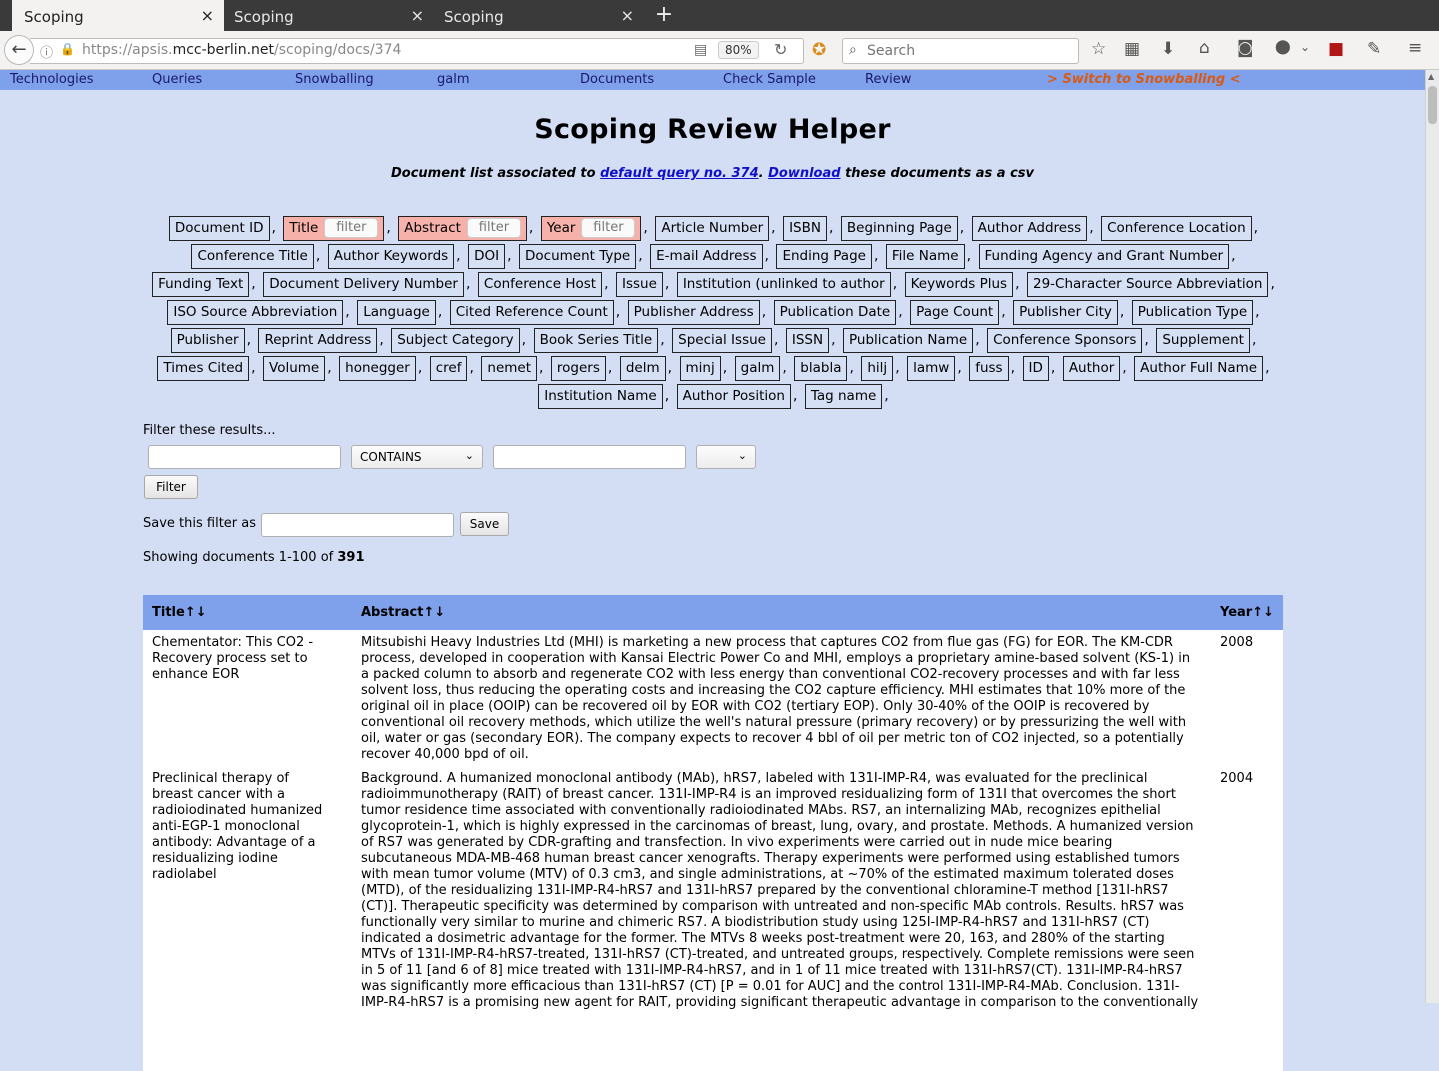  I want to click on field-button: lamw, so click(931, 368).